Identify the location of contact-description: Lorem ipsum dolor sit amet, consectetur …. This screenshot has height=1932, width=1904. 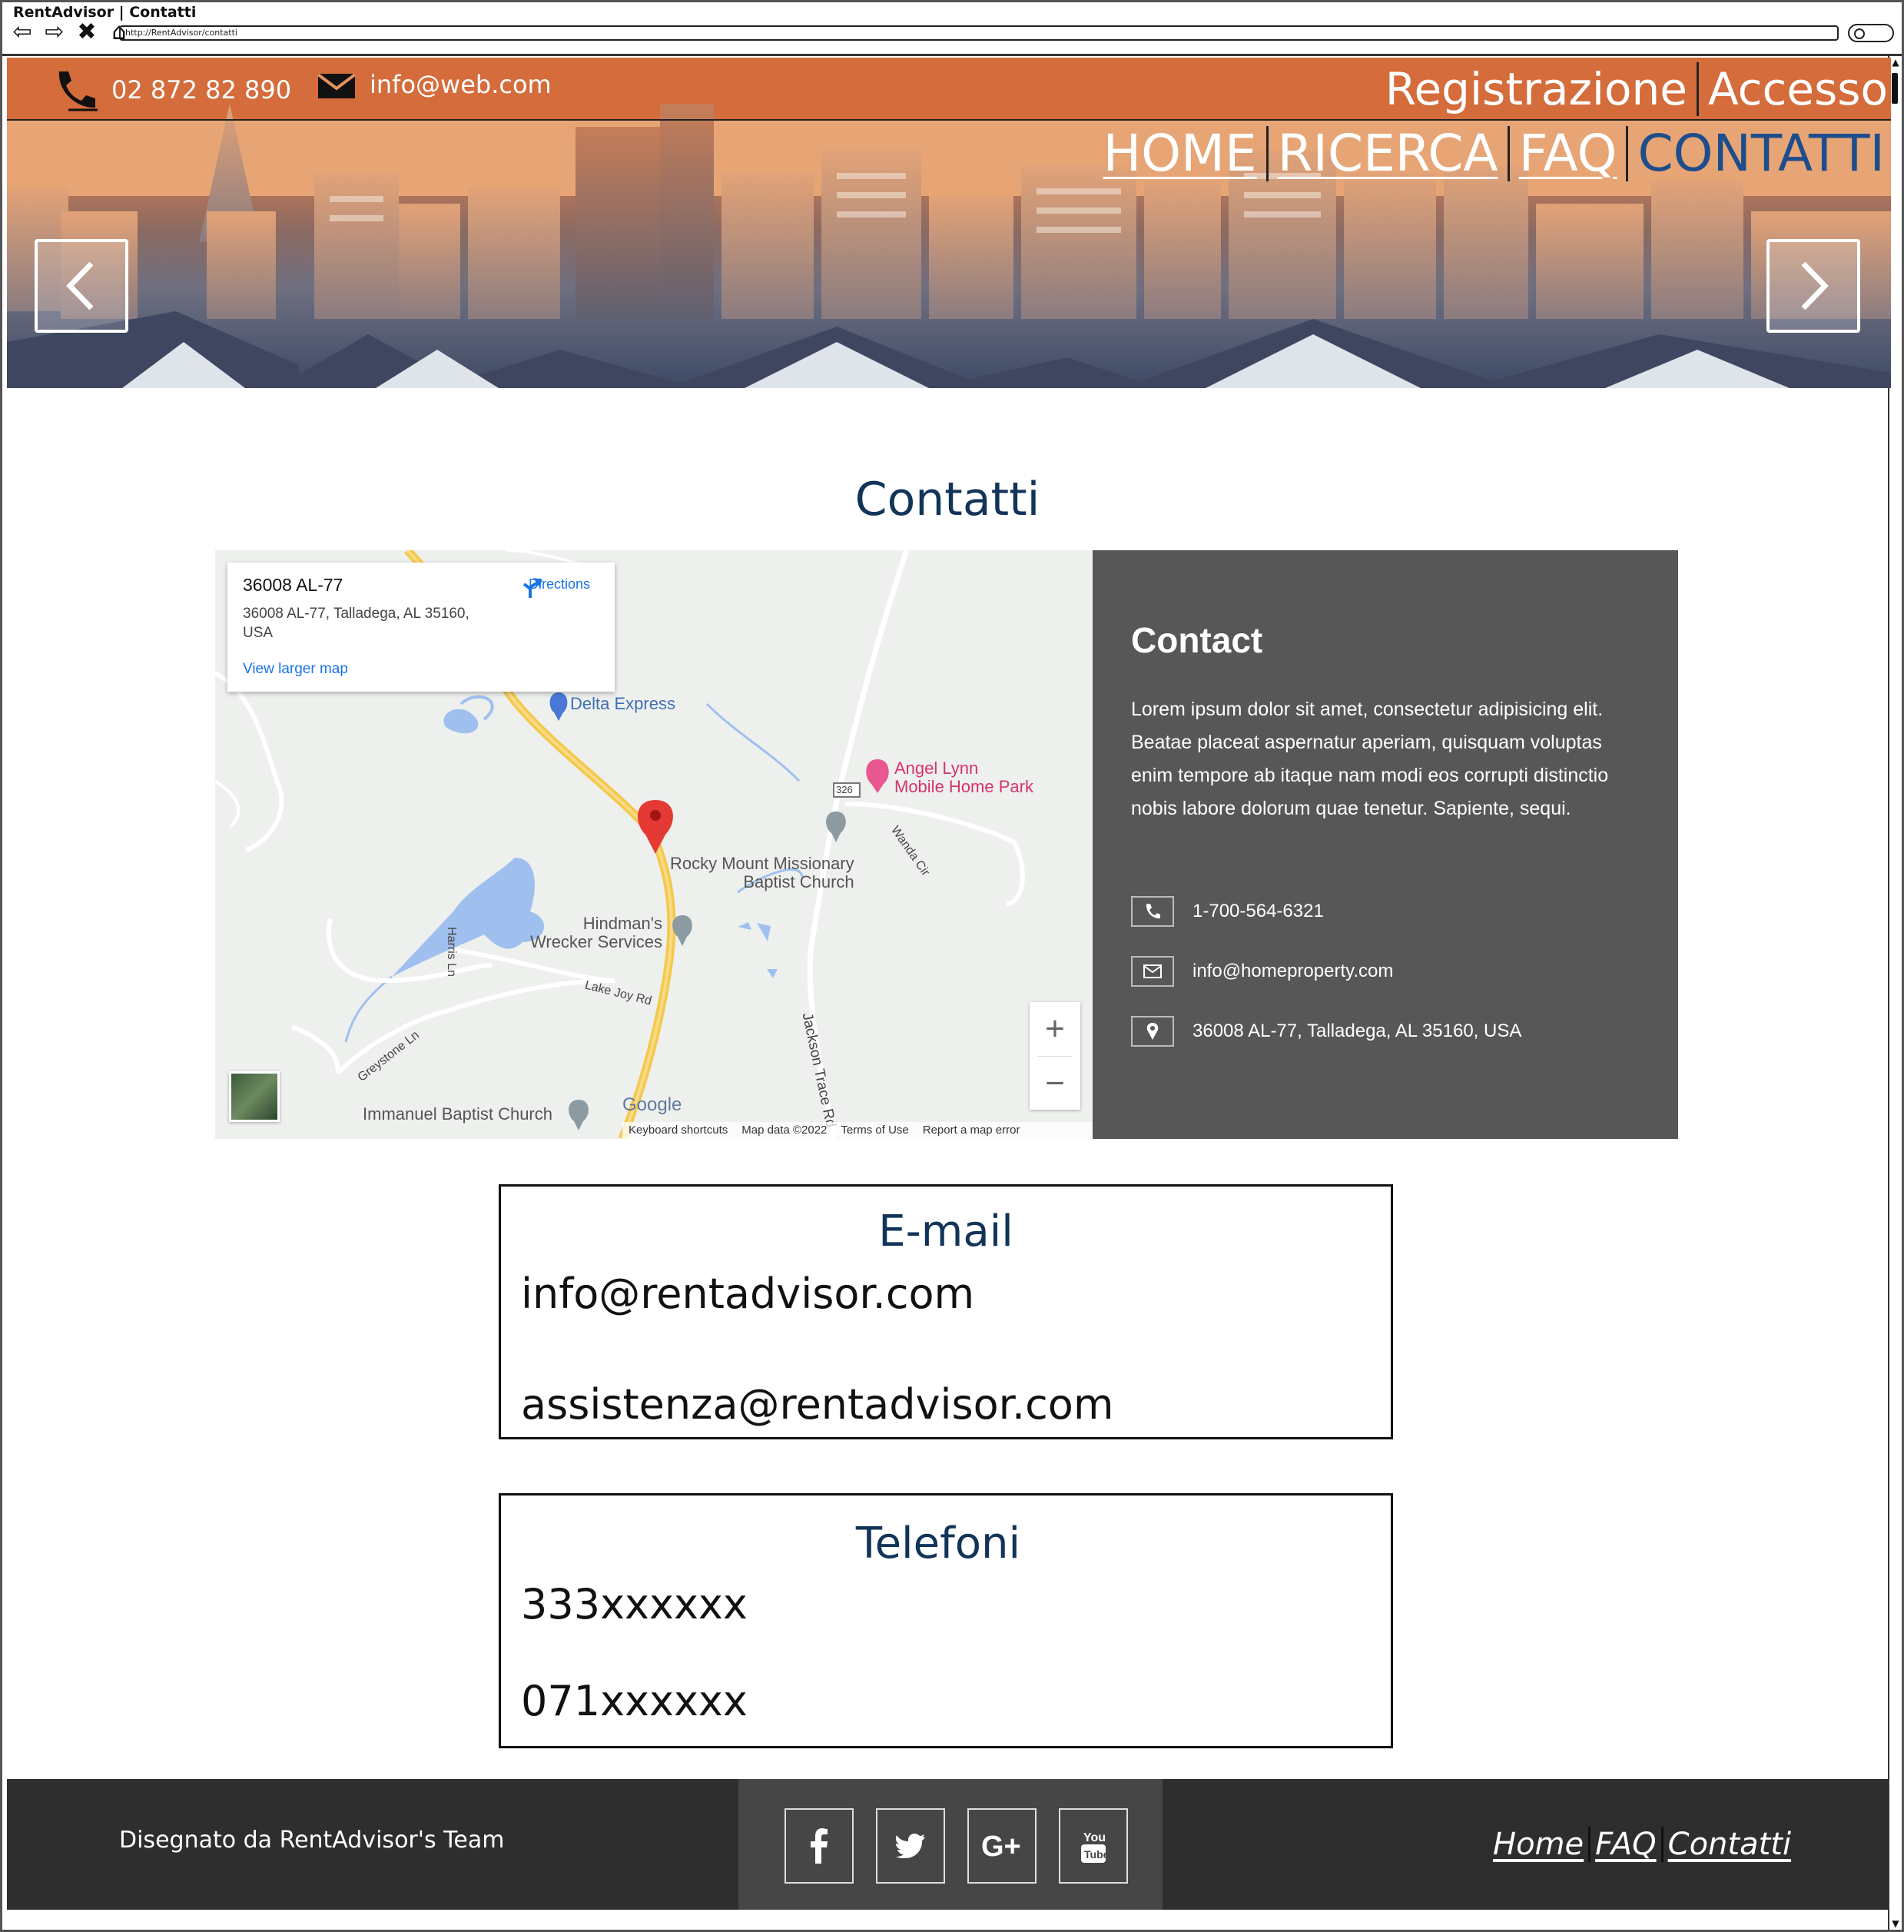
(1370, 759).